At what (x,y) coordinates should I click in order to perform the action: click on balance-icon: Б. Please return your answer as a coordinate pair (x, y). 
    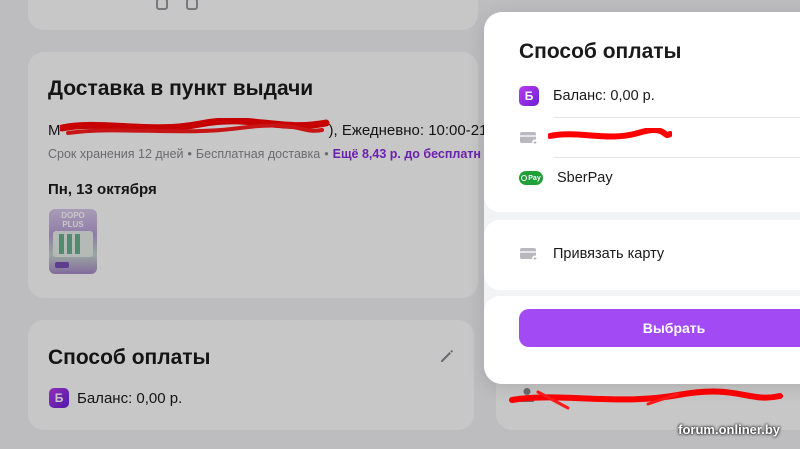
    Looking at the image, I should click on (529, 96).